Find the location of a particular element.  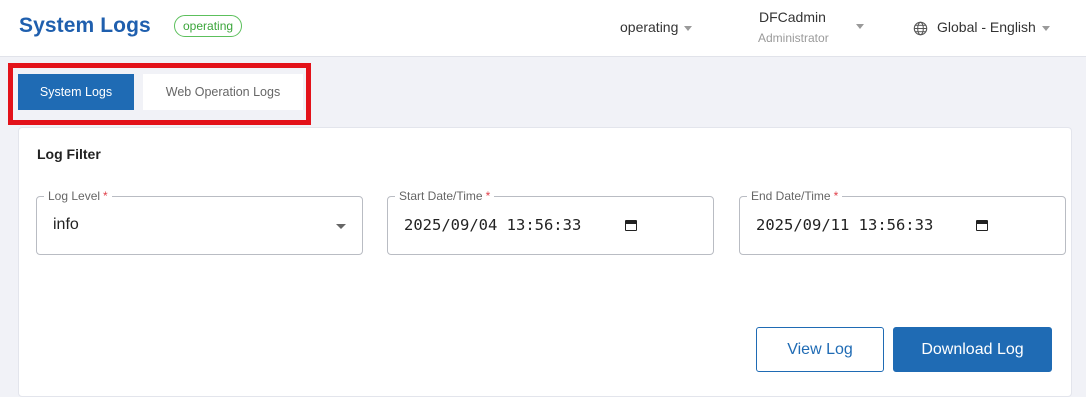

page-title: System Logs is located at coordinates (85, 25).